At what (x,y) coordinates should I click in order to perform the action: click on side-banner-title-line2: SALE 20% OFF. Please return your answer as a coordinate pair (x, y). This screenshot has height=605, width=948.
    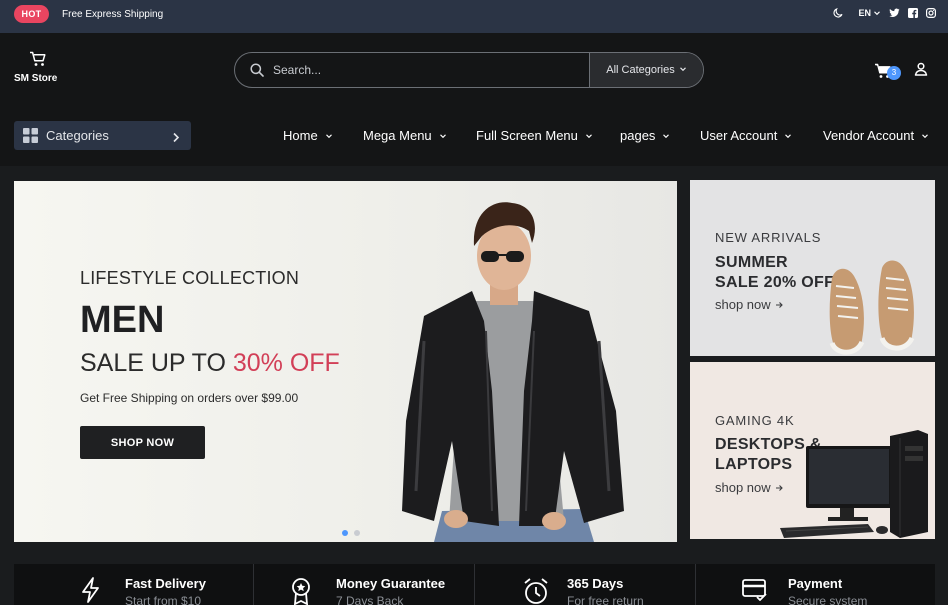
    Looking at the image, I should click on (775, 282).